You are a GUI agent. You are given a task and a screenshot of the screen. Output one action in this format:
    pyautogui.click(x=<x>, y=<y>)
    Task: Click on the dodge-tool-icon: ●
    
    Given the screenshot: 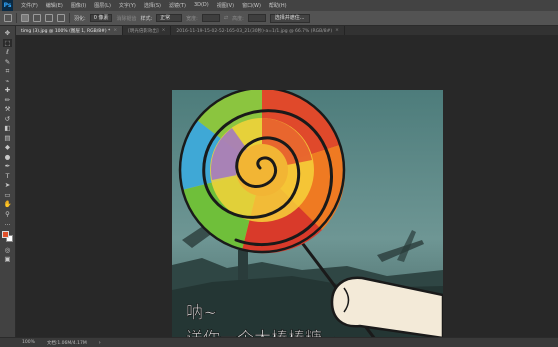 What is the action you would take?
    pyautogui.click(x=7, y=157)
    